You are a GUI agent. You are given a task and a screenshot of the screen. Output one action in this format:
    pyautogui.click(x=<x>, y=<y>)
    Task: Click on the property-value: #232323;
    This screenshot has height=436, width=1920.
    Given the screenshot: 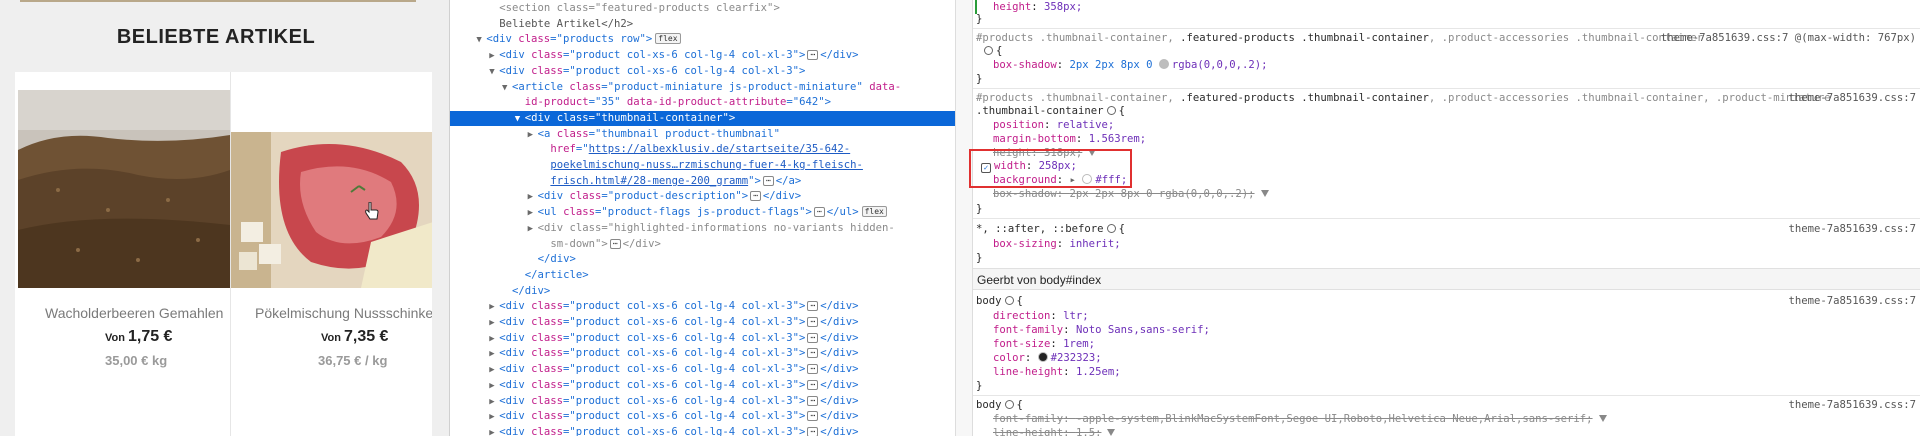 What is the action you would take?
    pyautogui.click(x=1076, y=358)
    